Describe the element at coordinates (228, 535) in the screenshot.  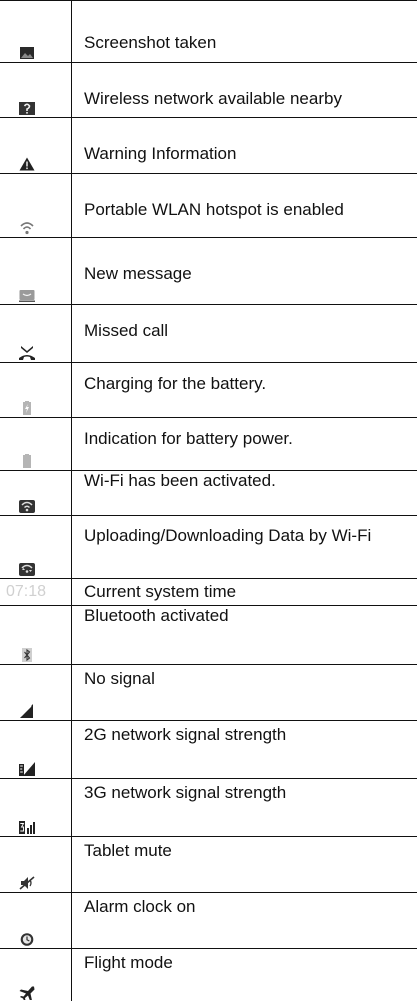
I see `row-label: Uploading/Downloading Data by Wi-Fi` at that location.